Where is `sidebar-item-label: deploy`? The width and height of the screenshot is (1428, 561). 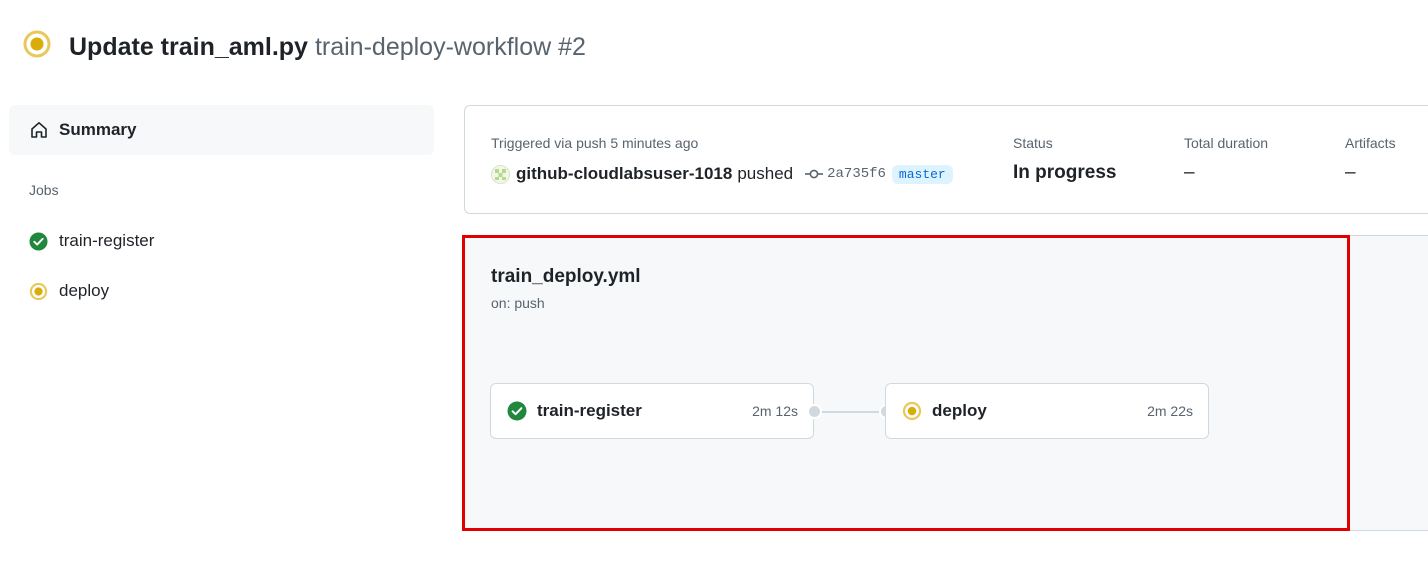 sidebar-item-label: deploy is located at coordinates (84, 290).